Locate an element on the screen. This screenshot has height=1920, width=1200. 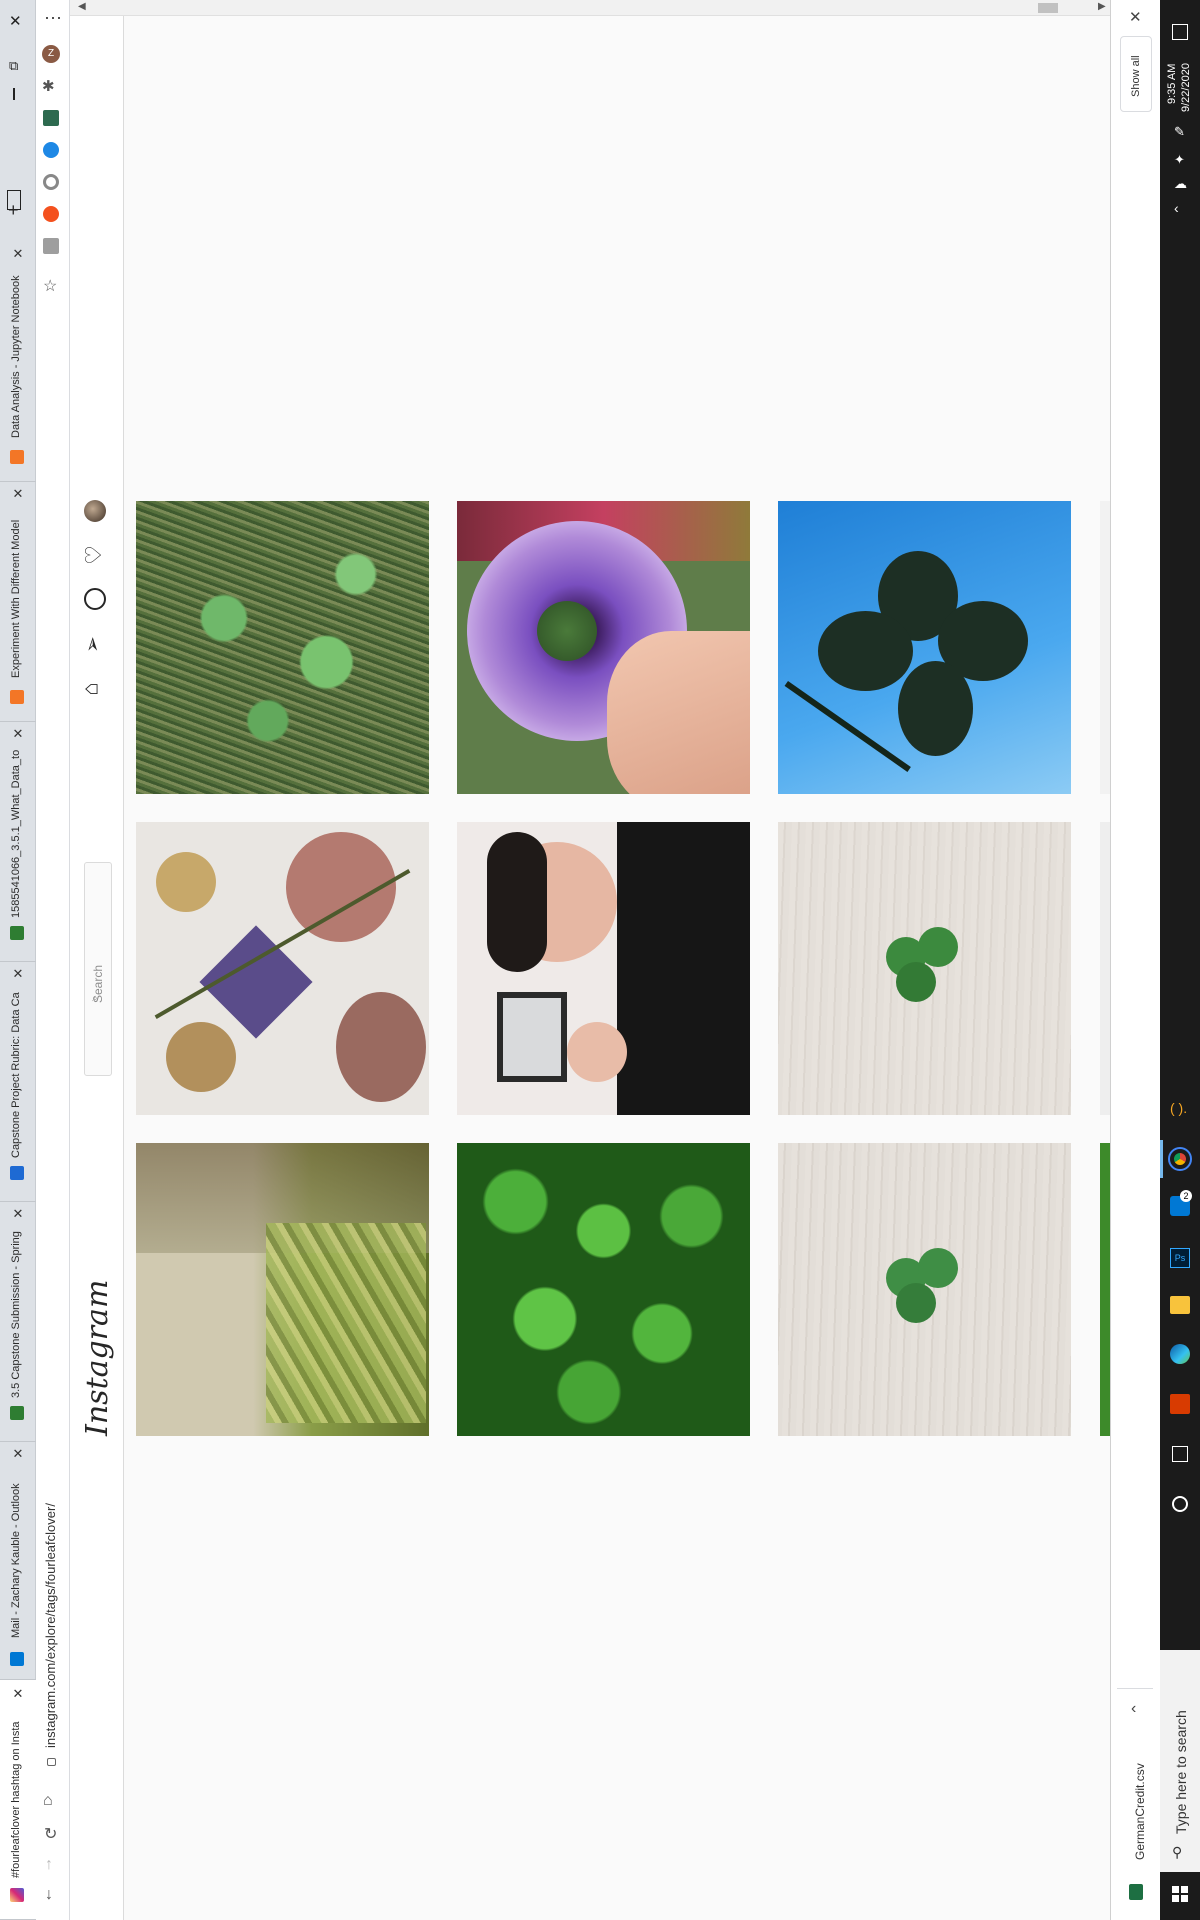
tab-label: Mail - Zachary Kauble - Outlook is located at coordinates (16, 1560).